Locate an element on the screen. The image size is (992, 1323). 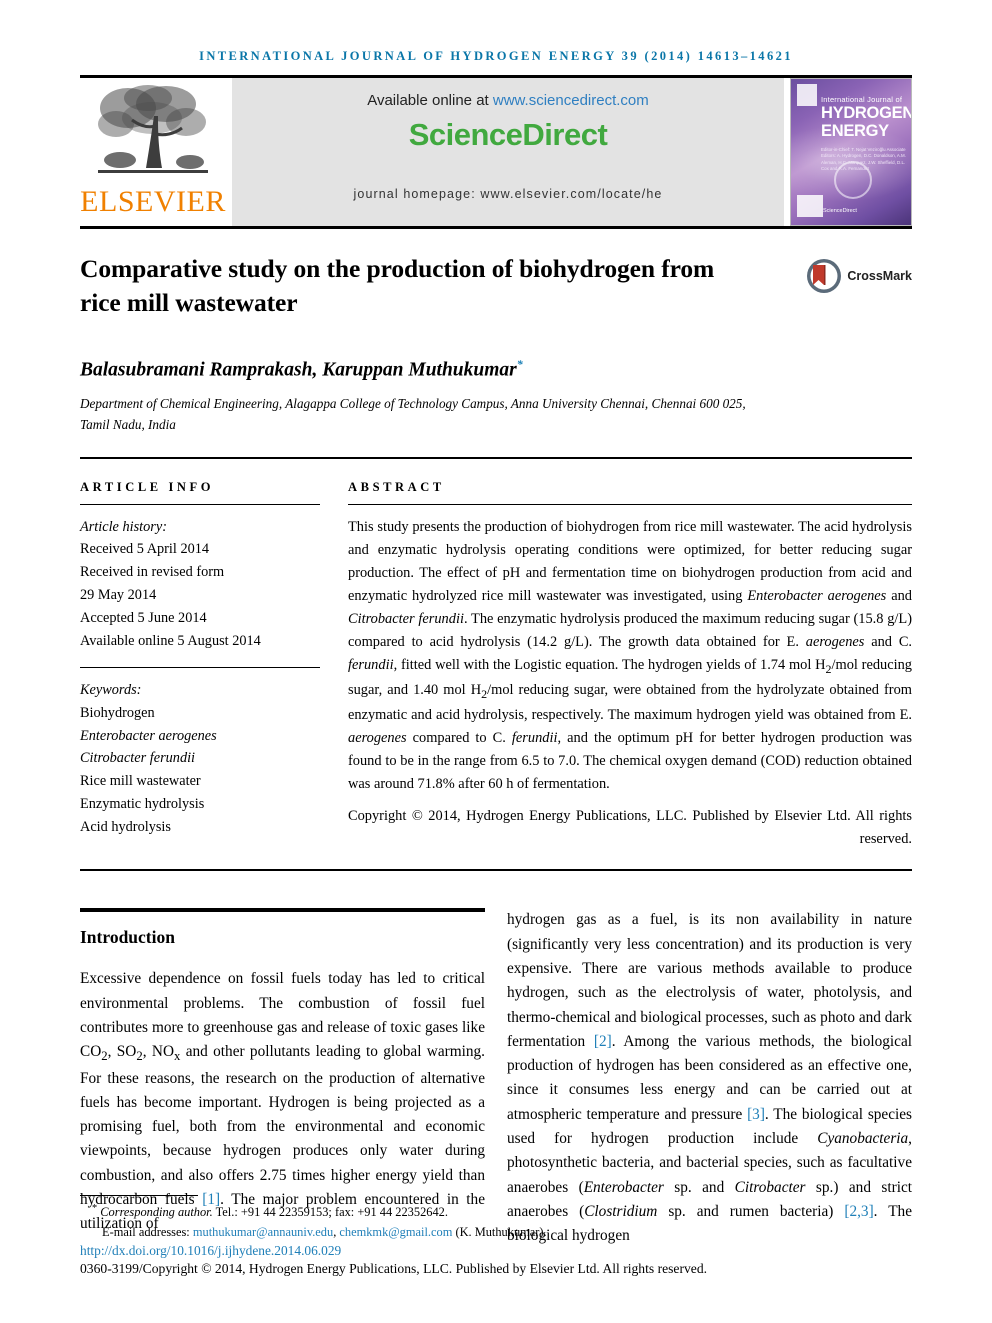
article-history-item: 29 May 2014 is located at coordinates (118, 595).